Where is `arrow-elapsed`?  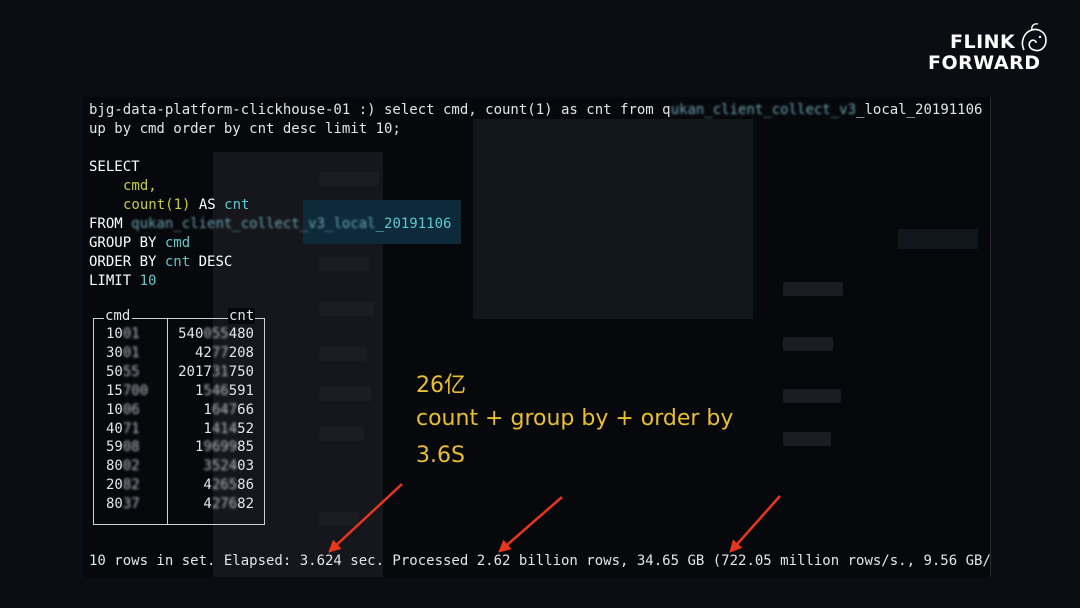
arrow-elapsed is located at coordinates (366, 517).